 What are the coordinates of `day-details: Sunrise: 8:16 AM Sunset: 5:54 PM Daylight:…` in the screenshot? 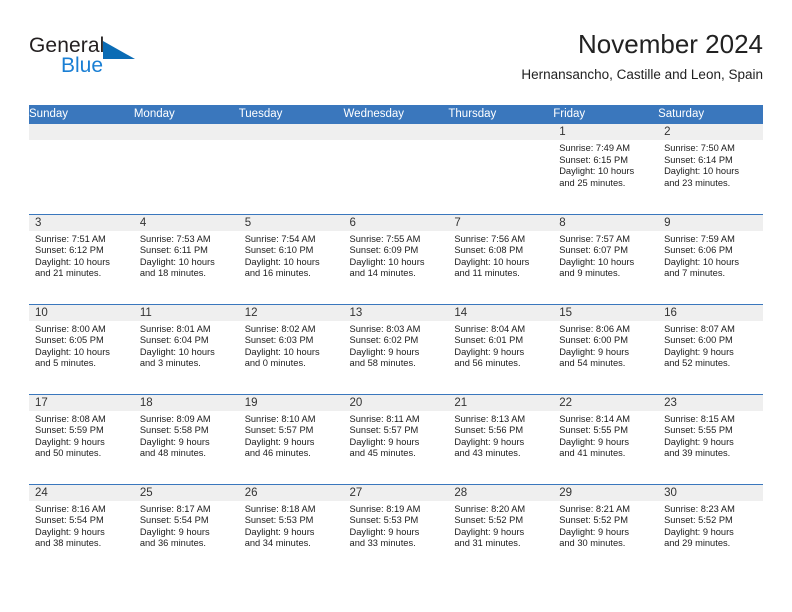 It's located at (81, 525).